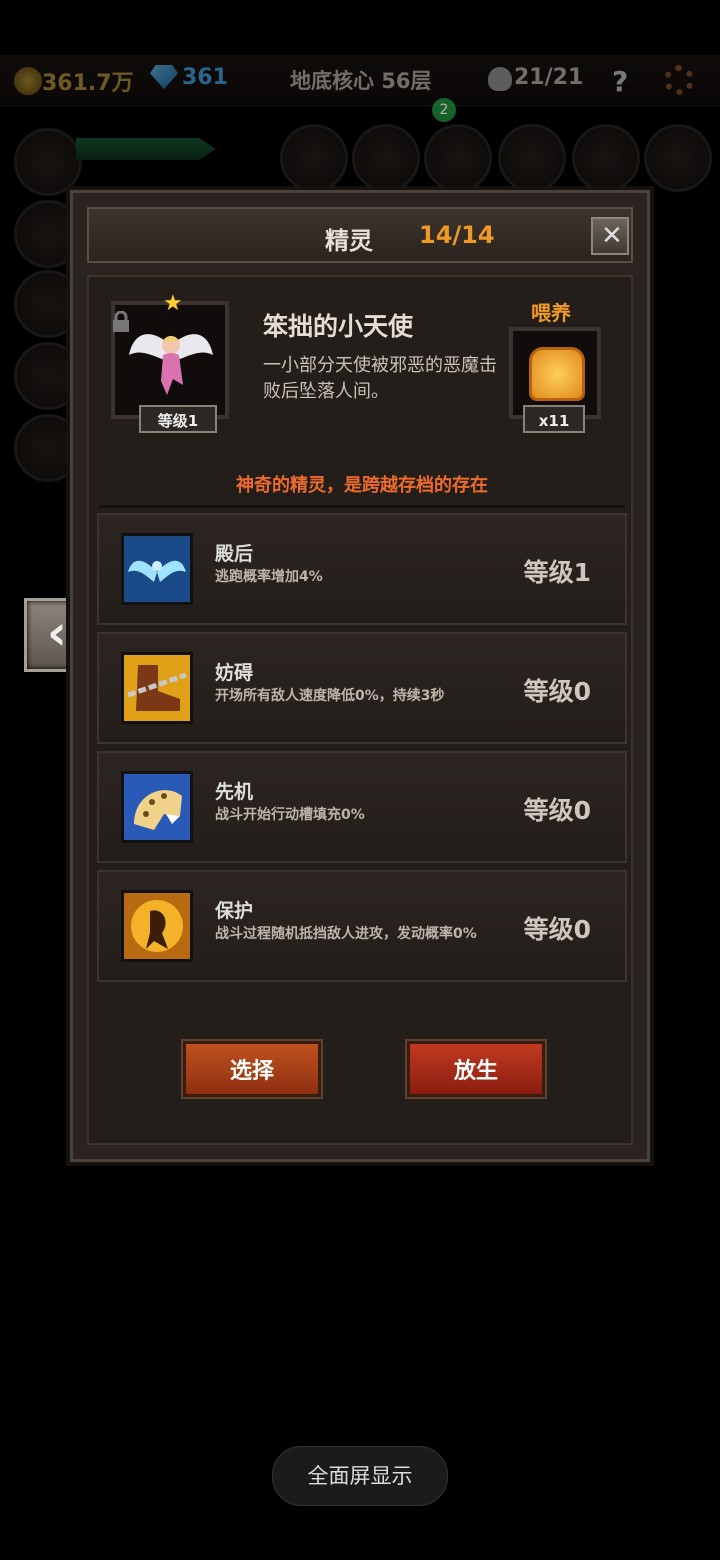 Image resolution: width=720 pixels, height=1560 pixels. What do you see at coordinates (551, 313) in the screenshot?
I see `feed-label: 喂养` at bounding box center [551, 313].